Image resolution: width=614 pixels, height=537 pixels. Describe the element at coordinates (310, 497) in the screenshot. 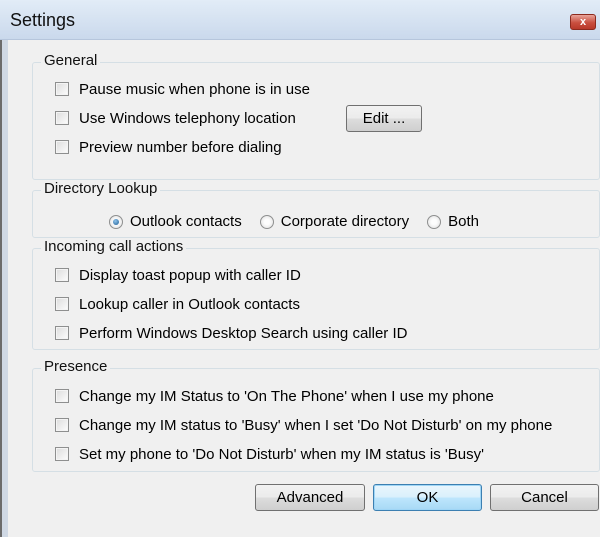

I see `advanced-button: Advanced` at that location.